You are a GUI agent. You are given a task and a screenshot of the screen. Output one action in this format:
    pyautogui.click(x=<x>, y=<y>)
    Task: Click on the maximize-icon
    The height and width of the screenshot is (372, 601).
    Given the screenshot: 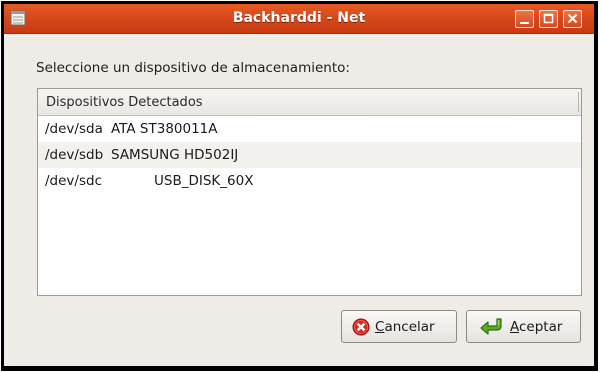 What is the action you would take?
    pyautogui.click(x=548, y=18)
    